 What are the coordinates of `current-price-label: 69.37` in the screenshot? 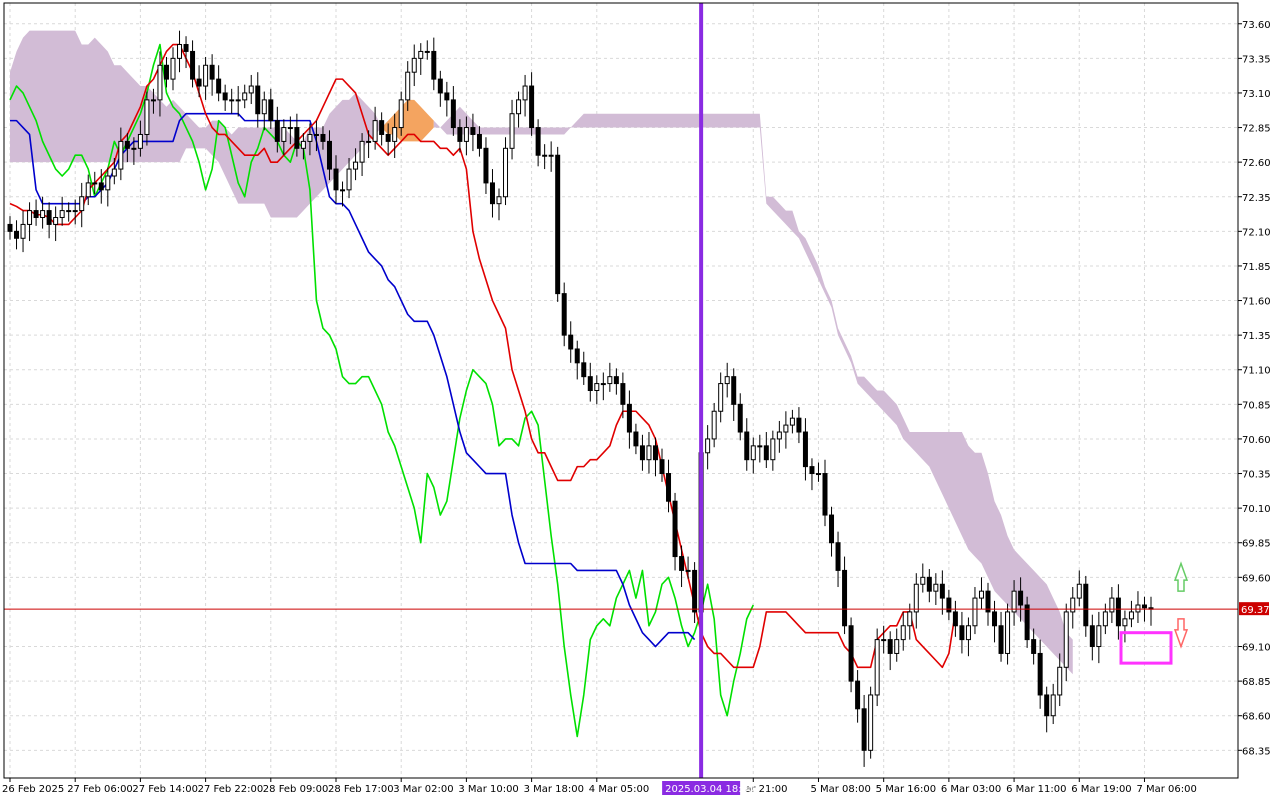 It's located at (1255, 610).